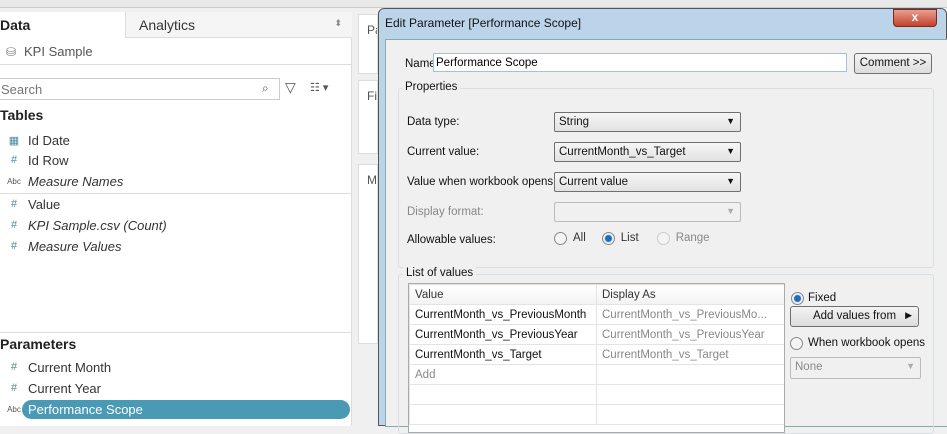 The image size is (947, 434). Describe the element at coordinates (49, 140) in the screenshot. I see `field-label: Id Date` at that location.